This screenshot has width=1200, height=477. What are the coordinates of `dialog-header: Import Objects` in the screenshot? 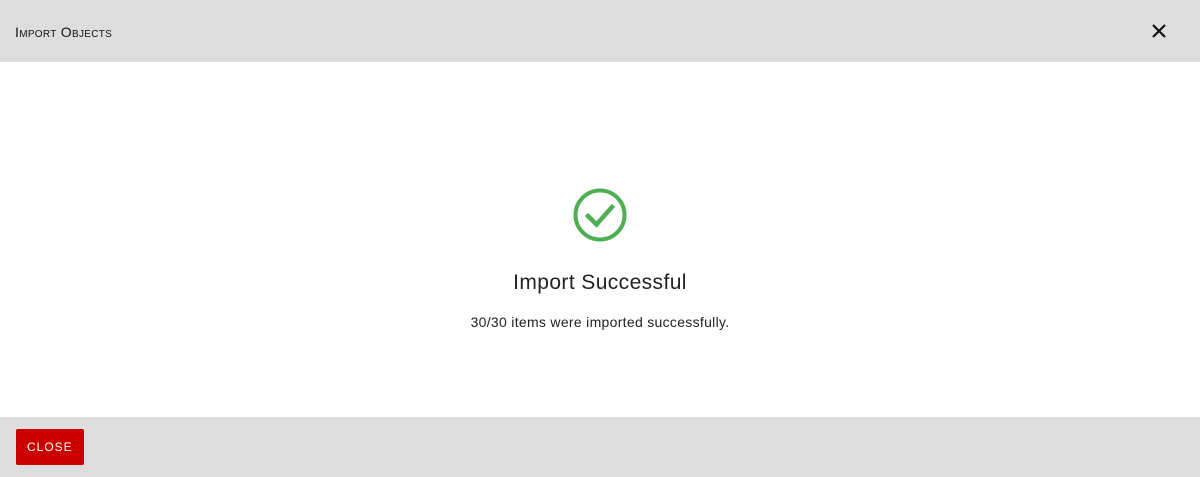 It's located at (600, 31).